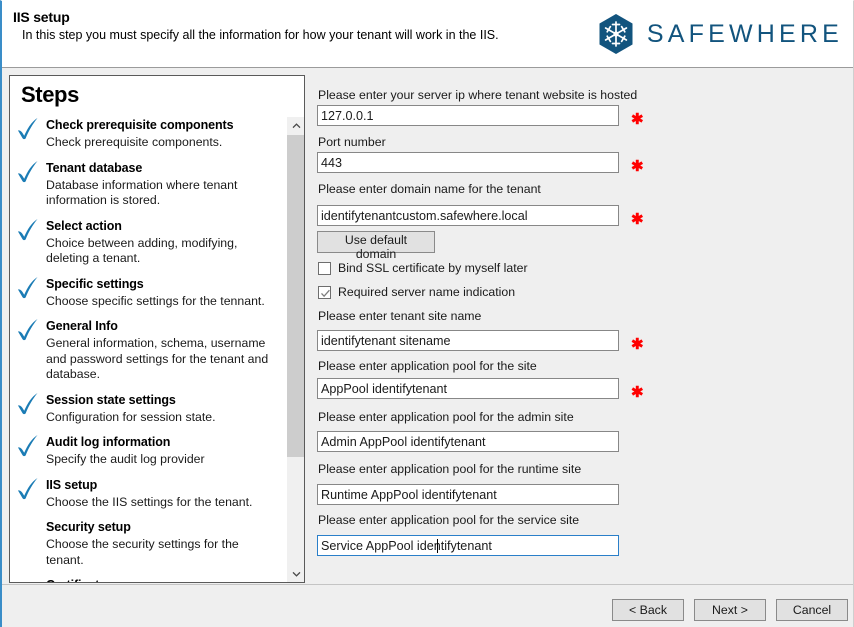 This screenshot has height=627, width=854. What do you see at coordinates (468, 162) in the screenshot?
I see `input-port-number` at bounding box center [468, 162].